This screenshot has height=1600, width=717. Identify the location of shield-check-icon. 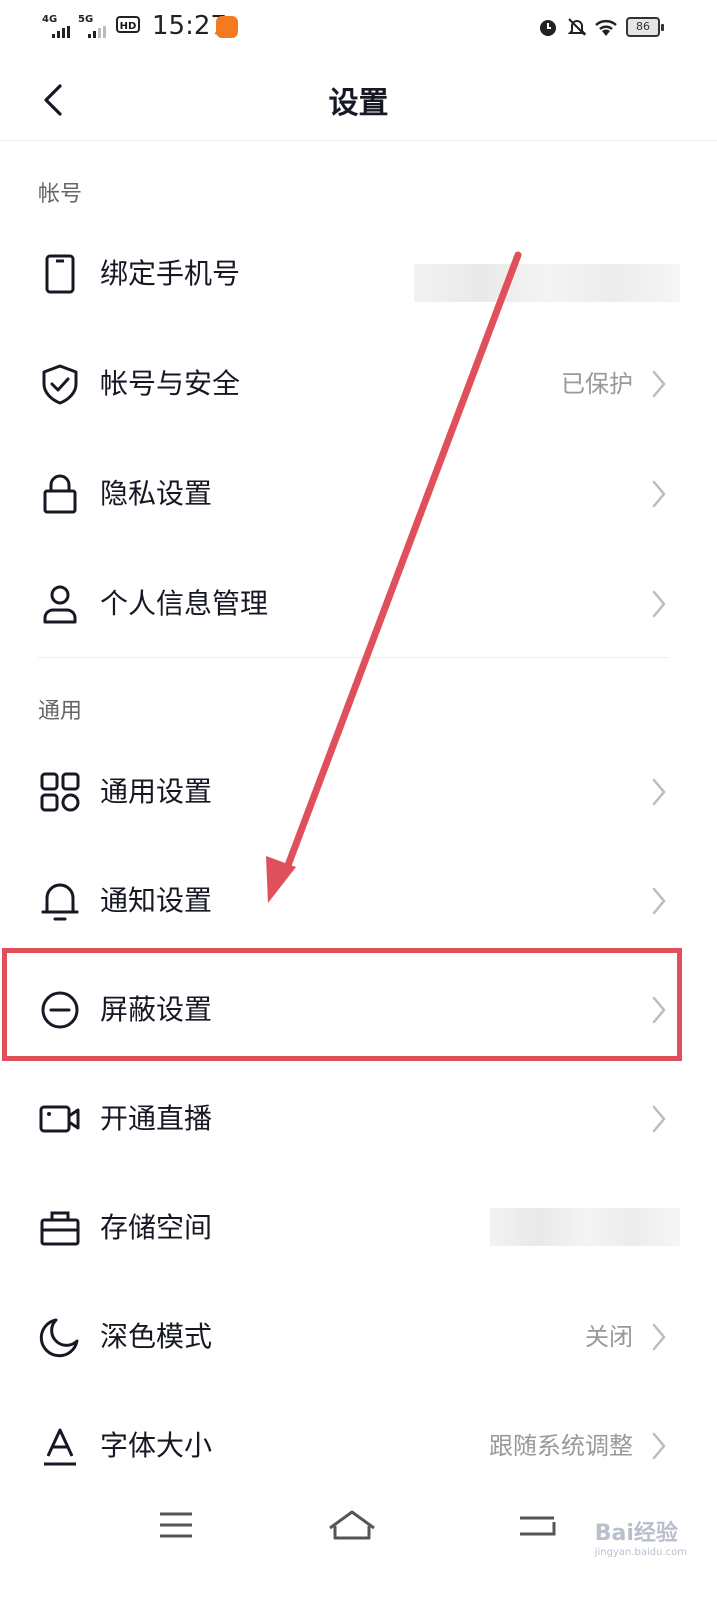
(60, 384).